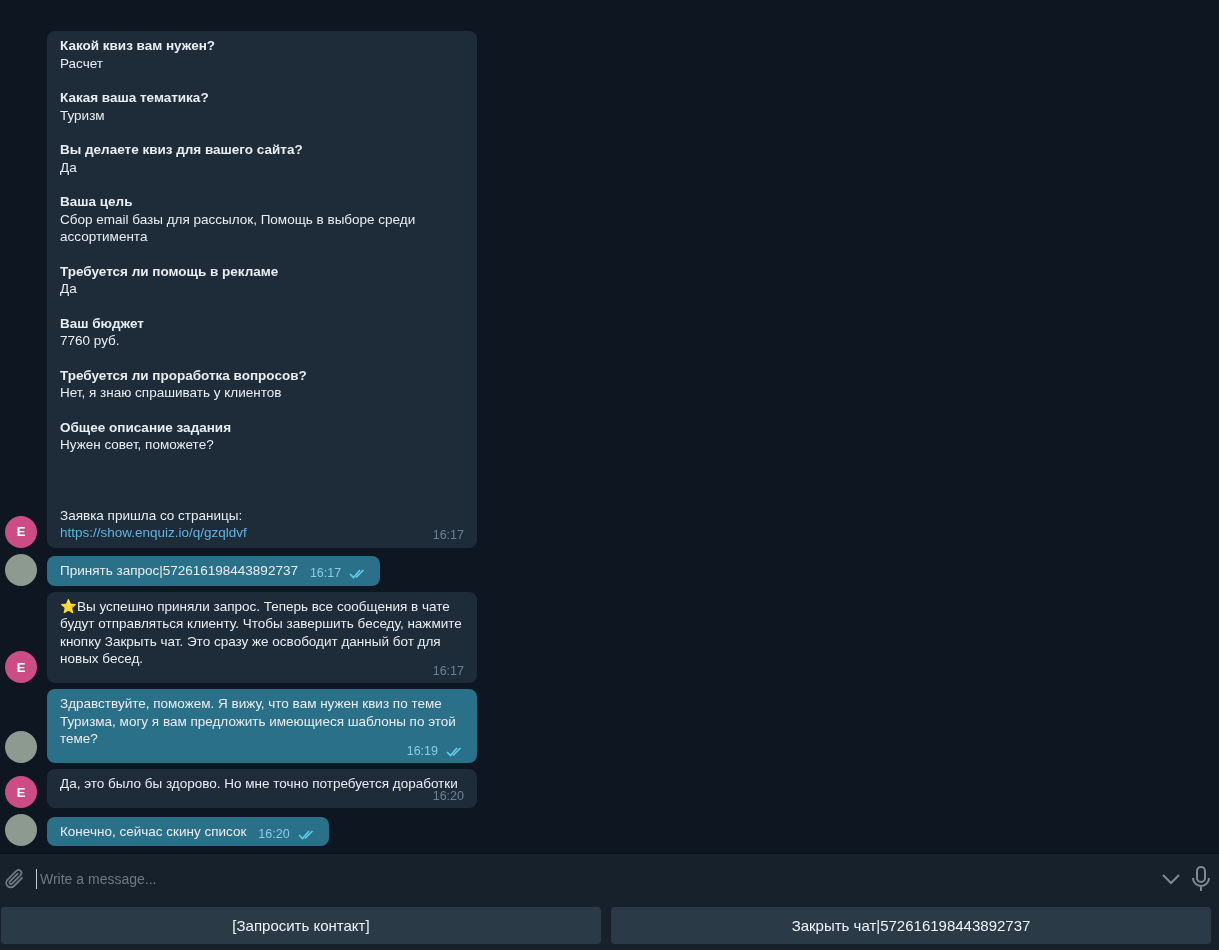 The image size is (1219, 950). What do you see at coordinates (301, 925) in the screenshot?
I see `keyboard-button: [Запросить контакт]` at bounding box center [301, 925].